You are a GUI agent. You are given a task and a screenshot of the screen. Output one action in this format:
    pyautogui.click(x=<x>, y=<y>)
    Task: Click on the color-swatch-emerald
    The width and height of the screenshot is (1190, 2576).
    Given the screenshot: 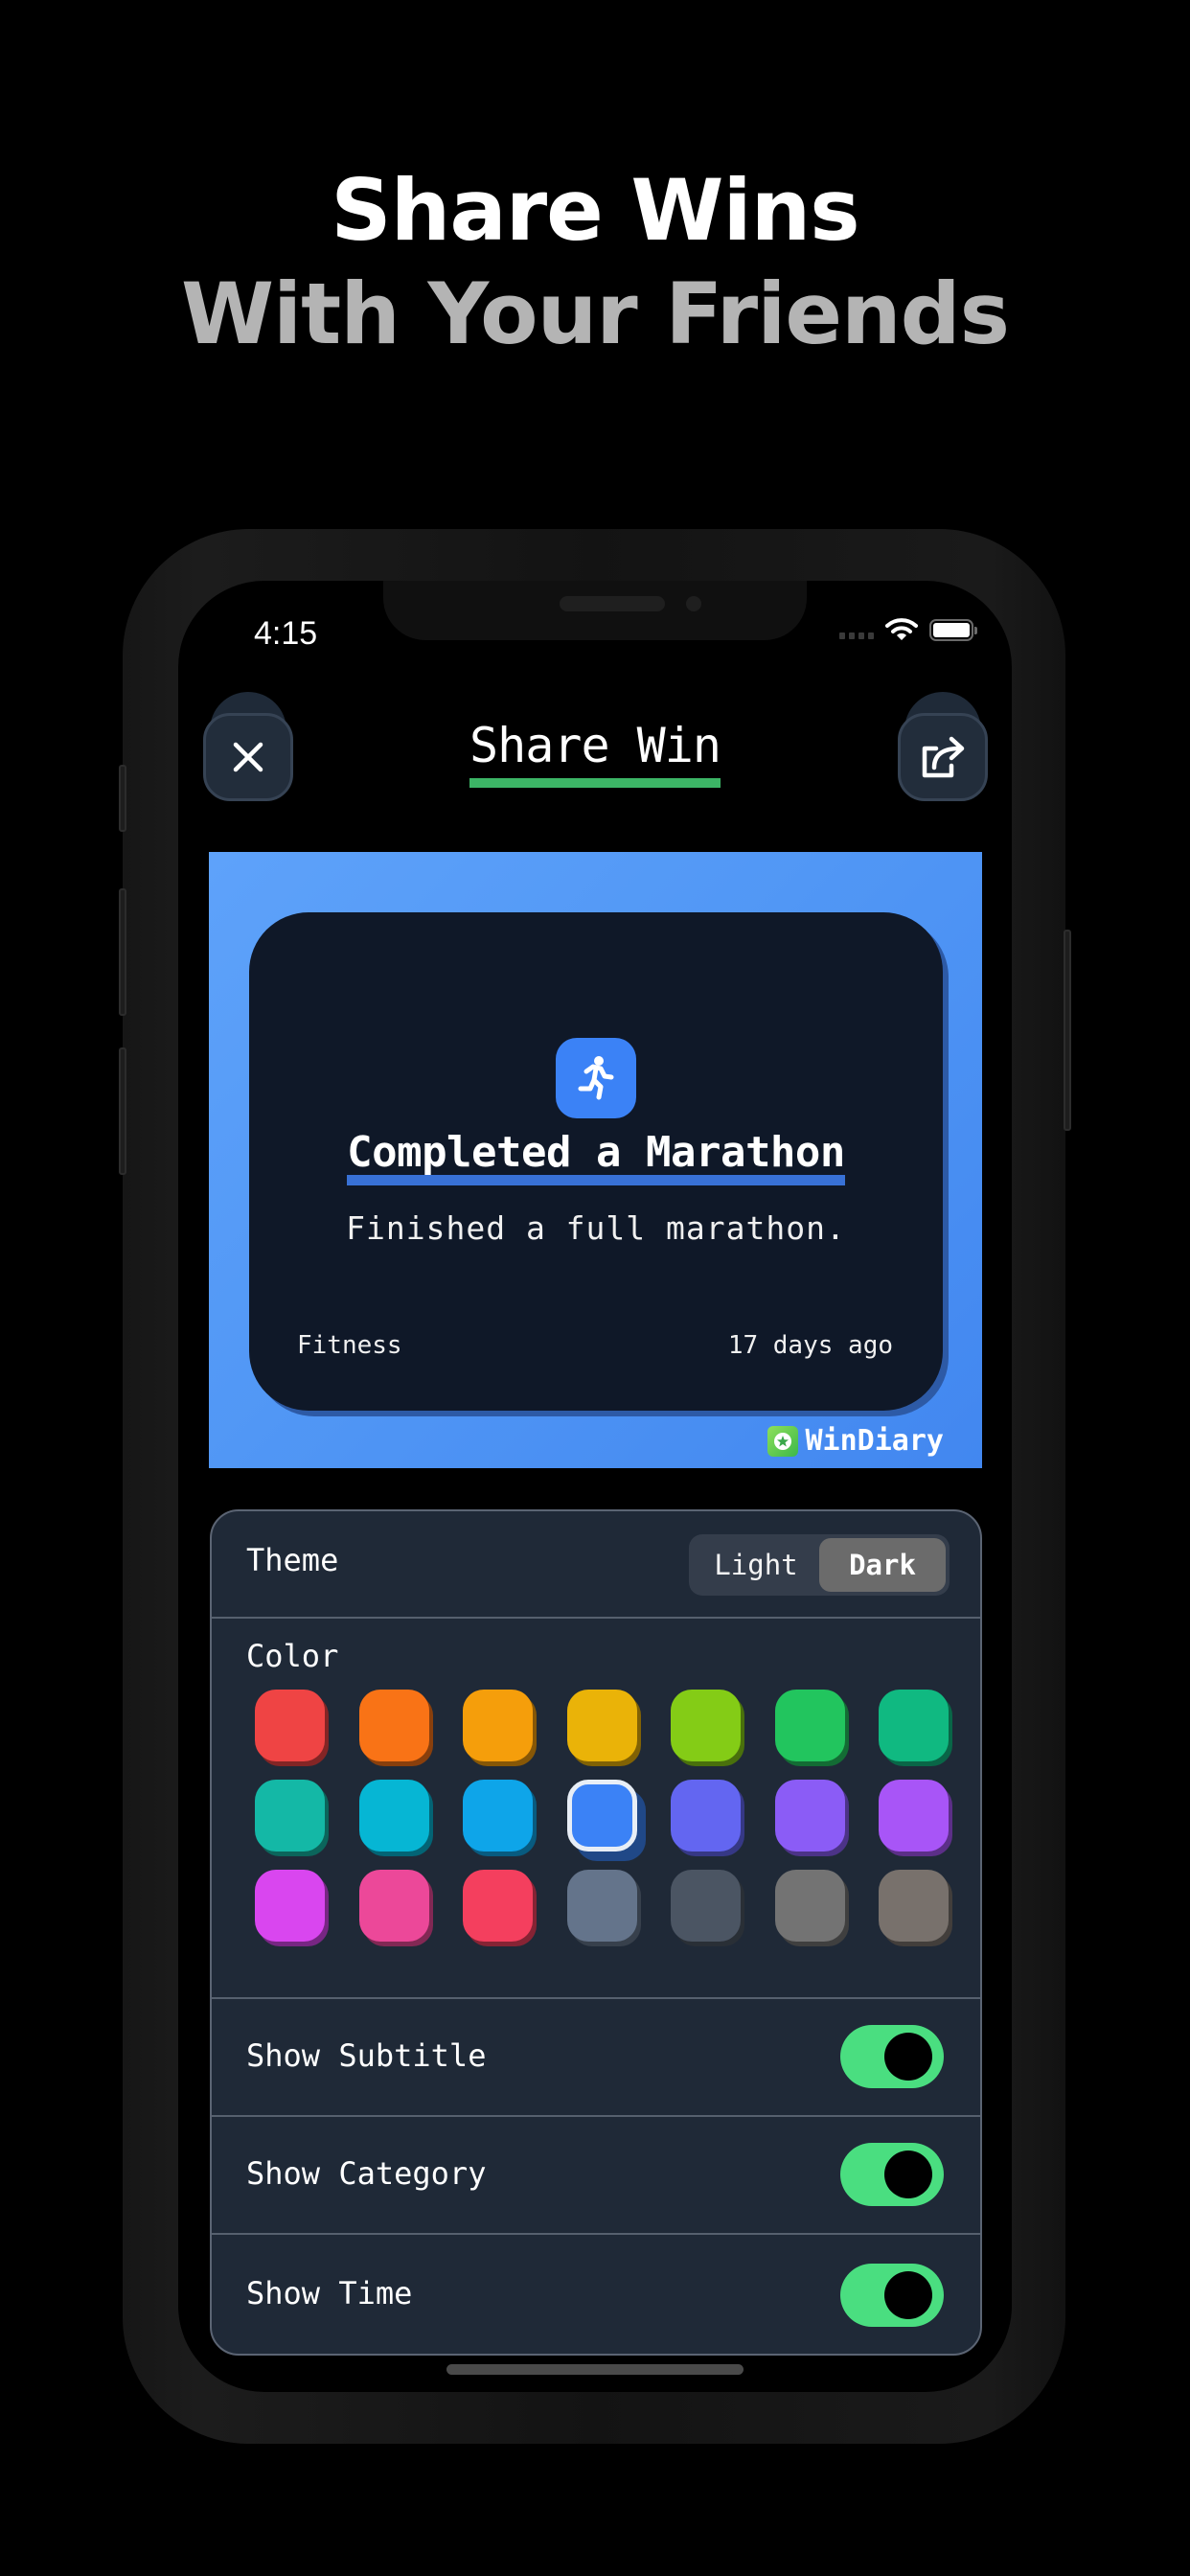 What is the action you would take?
    pyautogui.click(x=914, y=1725)
    